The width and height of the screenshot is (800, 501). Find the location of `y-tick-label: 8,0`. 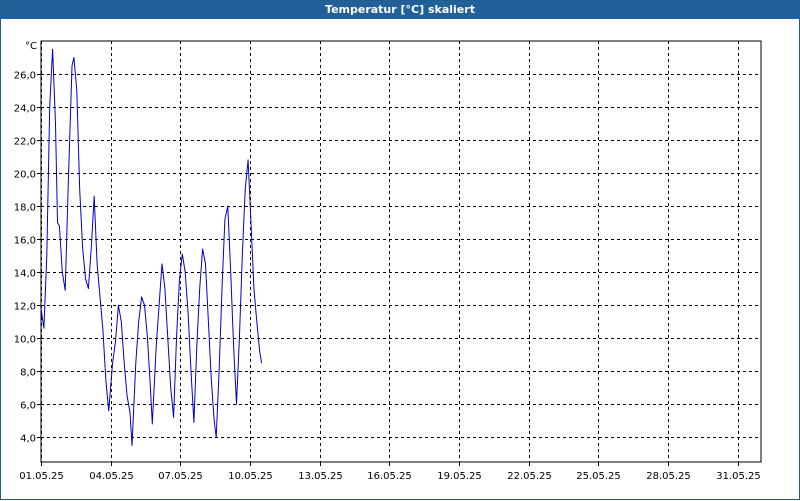

y-tick-label: 8,0 is located at coordinates (28, 373).